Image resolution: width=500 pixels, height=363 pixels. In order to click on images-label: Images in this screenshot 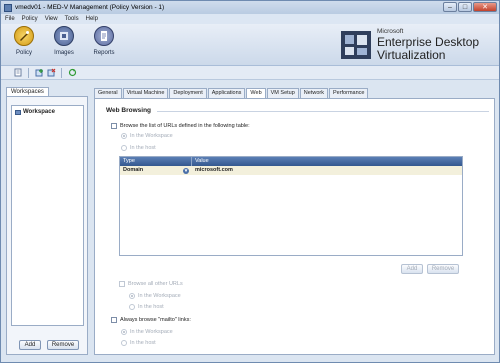, I will do `click(64, 53)`.